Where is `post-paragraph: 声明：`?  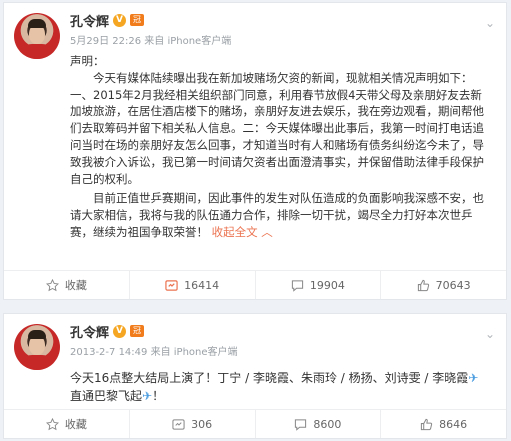
post-paragraph: 声明： is located at coordinates (87, 61).